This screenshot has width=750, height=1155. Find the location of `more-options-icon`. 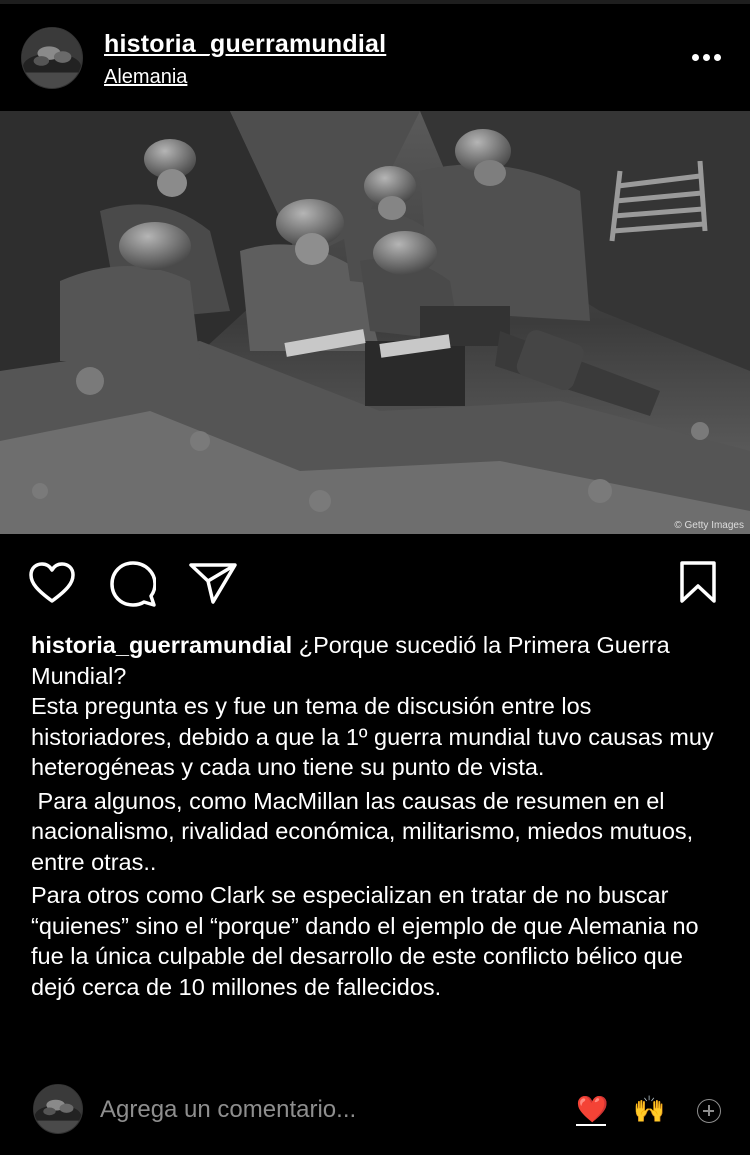

more-options-icon is located at coordinates (706, 58).